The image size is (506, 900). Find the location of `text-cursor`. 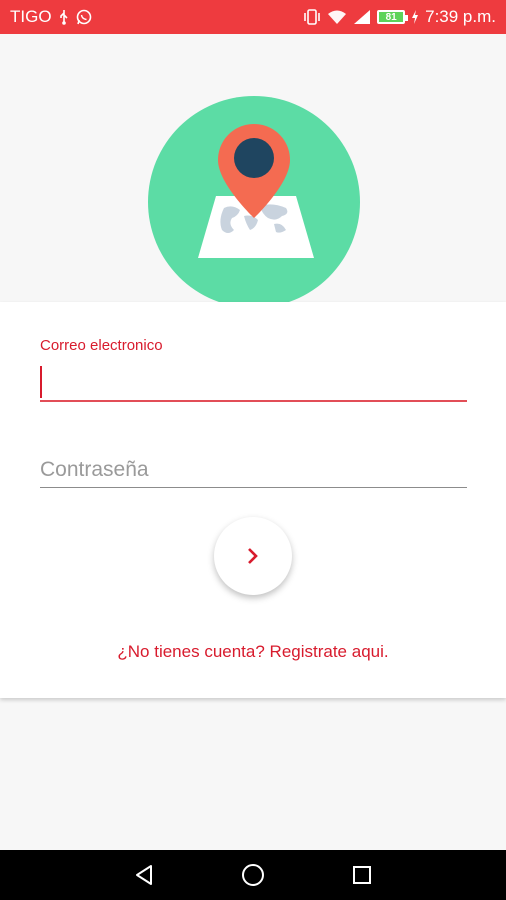

text-cursor is located at coordinates (41, 382).